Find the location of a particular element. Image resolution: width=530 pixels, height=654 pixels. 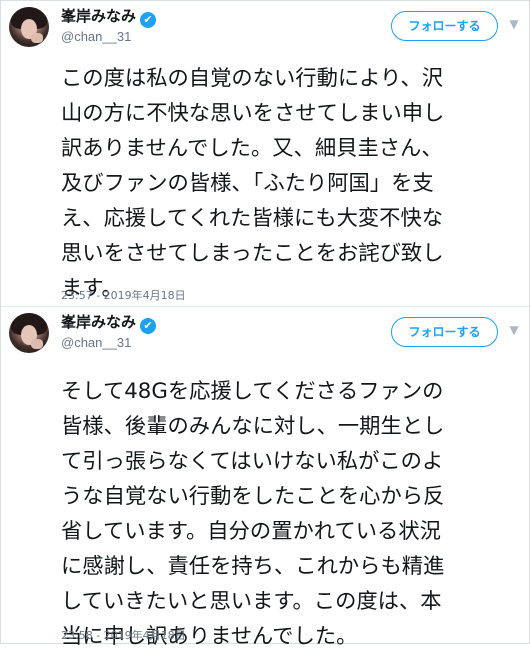

tweet-text-line: 及びファンの皆様、「ふたり阿国」を支 is located at coordinates (247, 183).